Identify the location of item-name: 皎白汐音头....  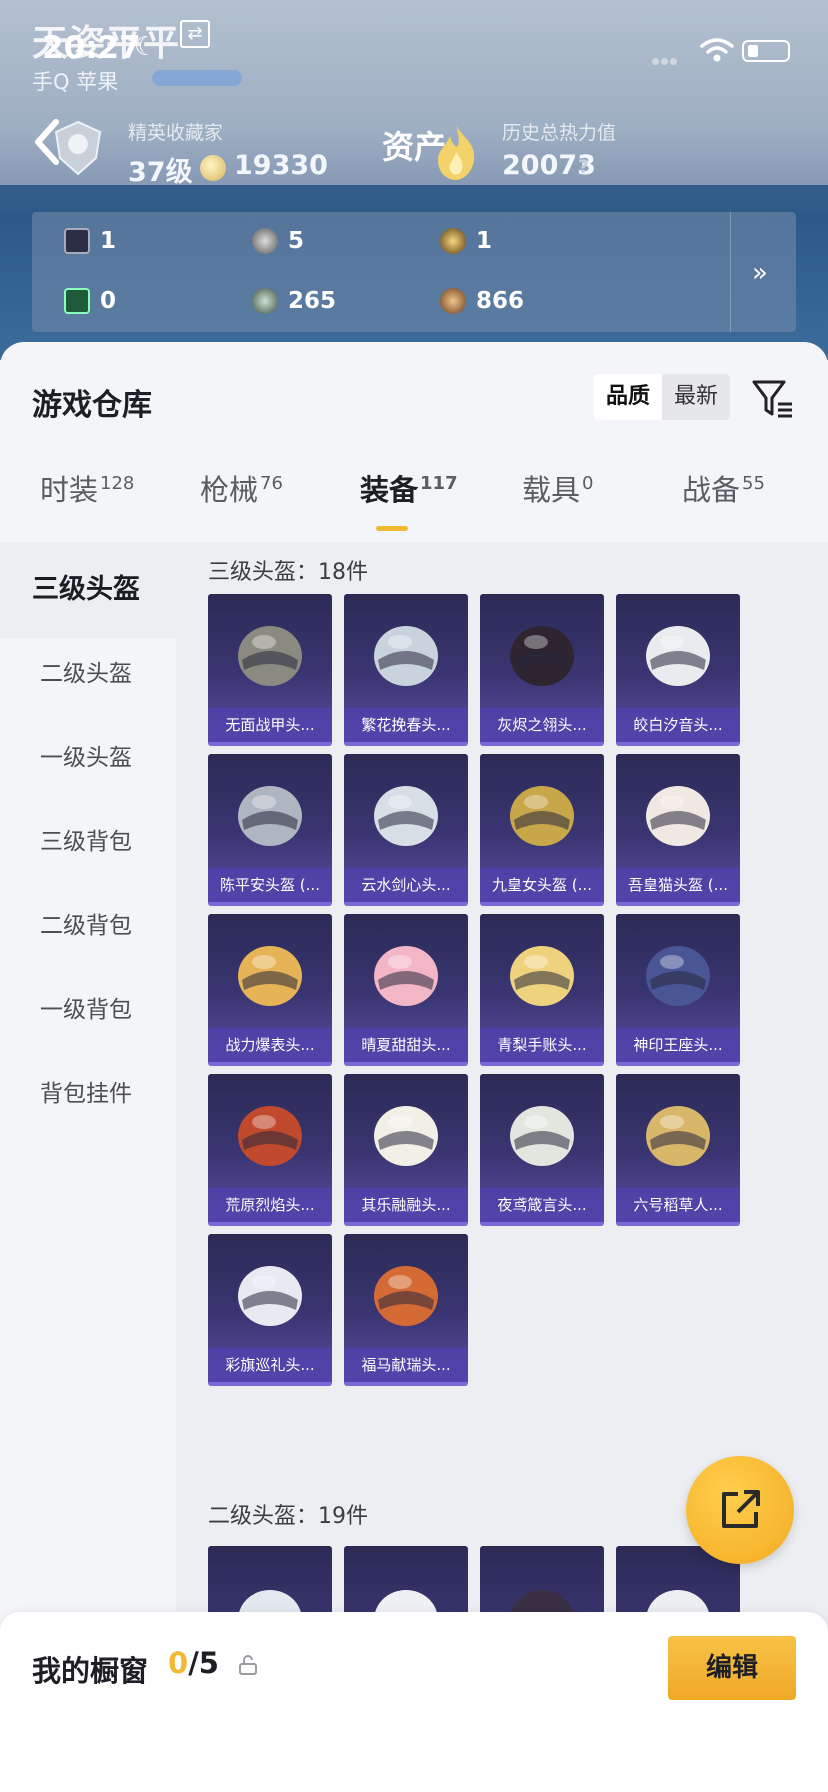
(678, 725).